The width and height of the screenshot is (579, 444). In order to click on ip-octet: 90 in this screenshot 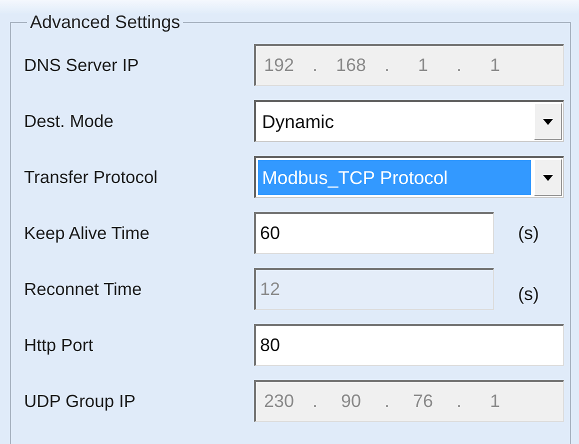, I will do `click(351, 401)`.